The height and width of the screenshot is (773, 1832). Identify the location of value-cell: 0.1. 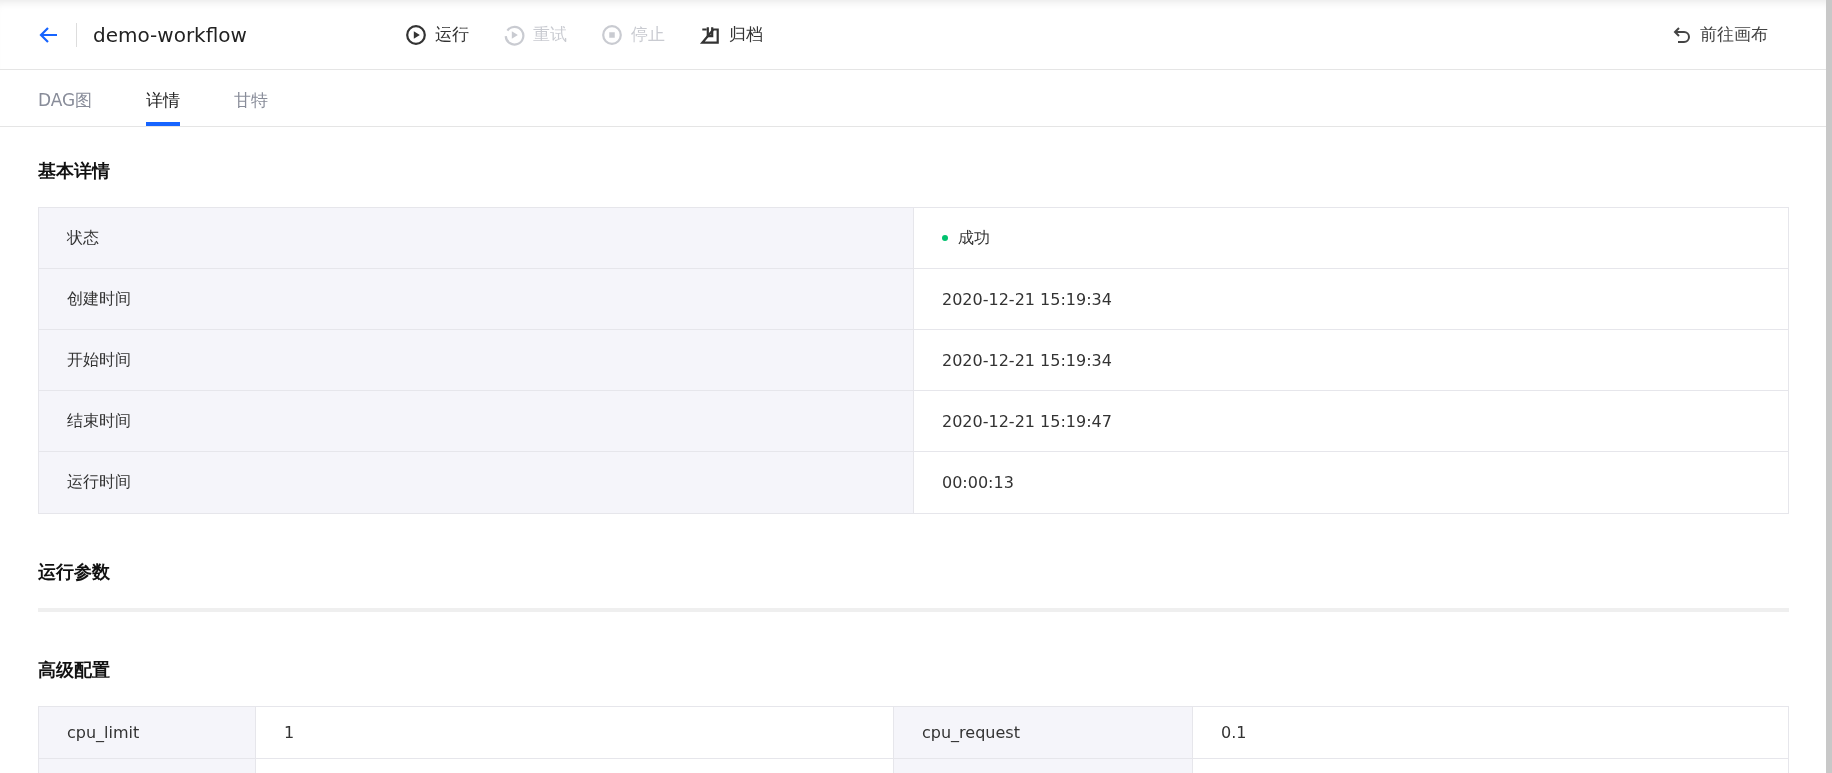
(1490, 733).